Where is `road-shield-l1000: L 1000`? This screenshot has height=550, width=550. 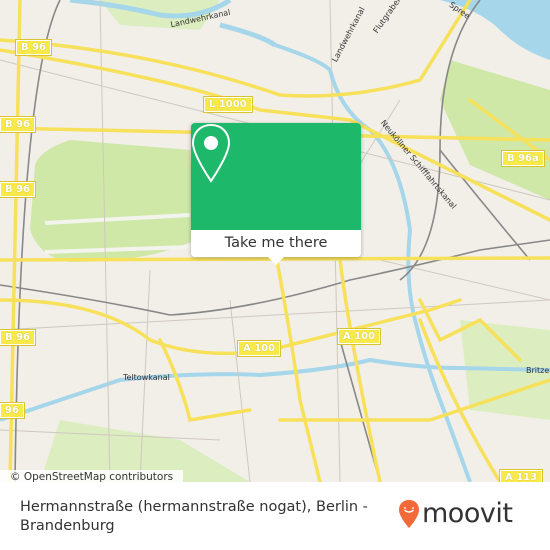
road-shield-l1000: L 1000 is located at coordinates (228, 104).